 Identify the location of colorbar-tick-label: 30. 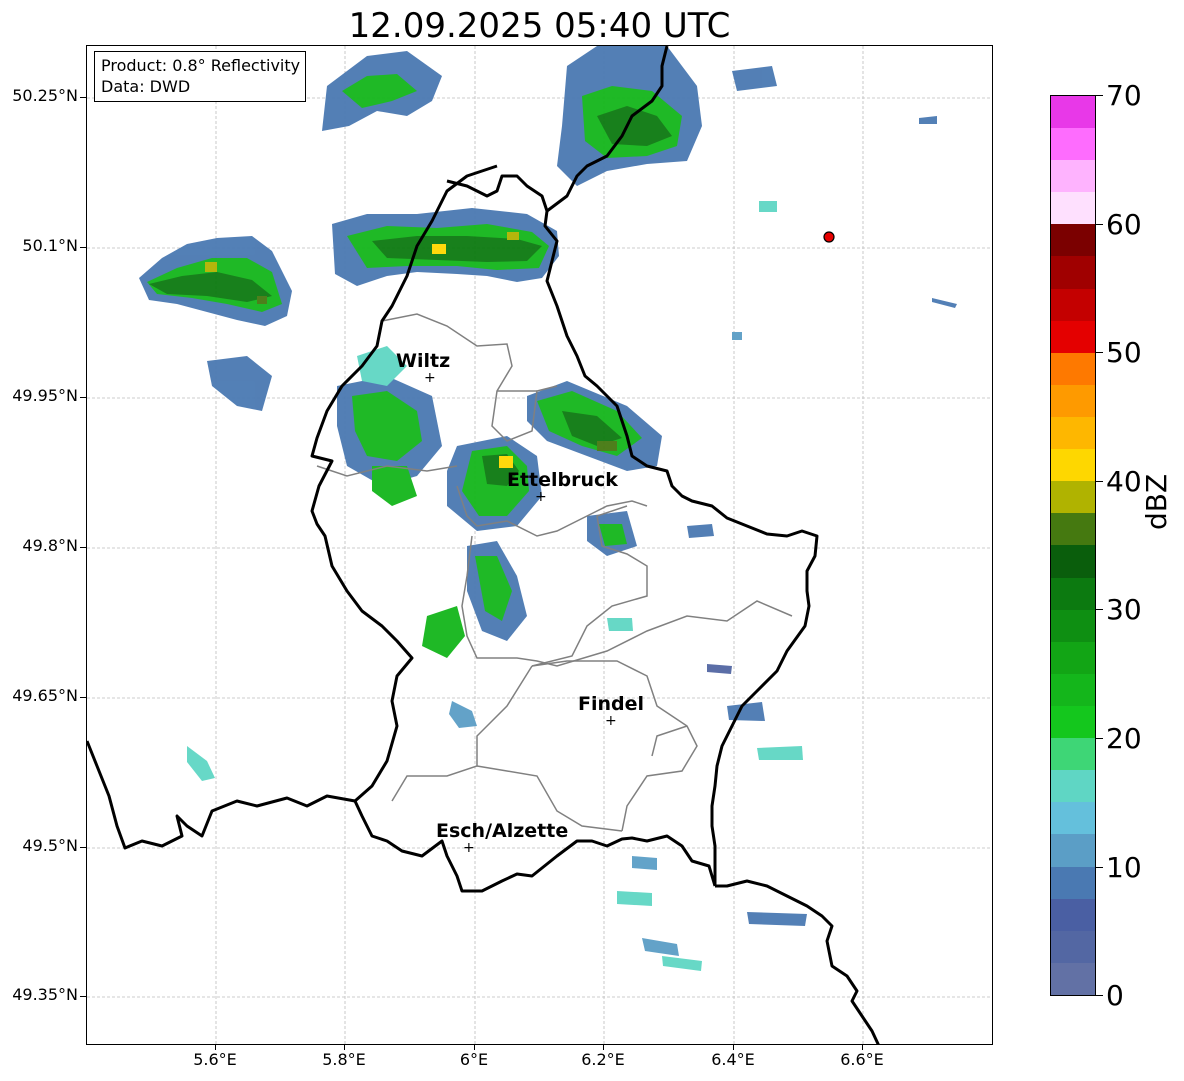
(1124, 609).